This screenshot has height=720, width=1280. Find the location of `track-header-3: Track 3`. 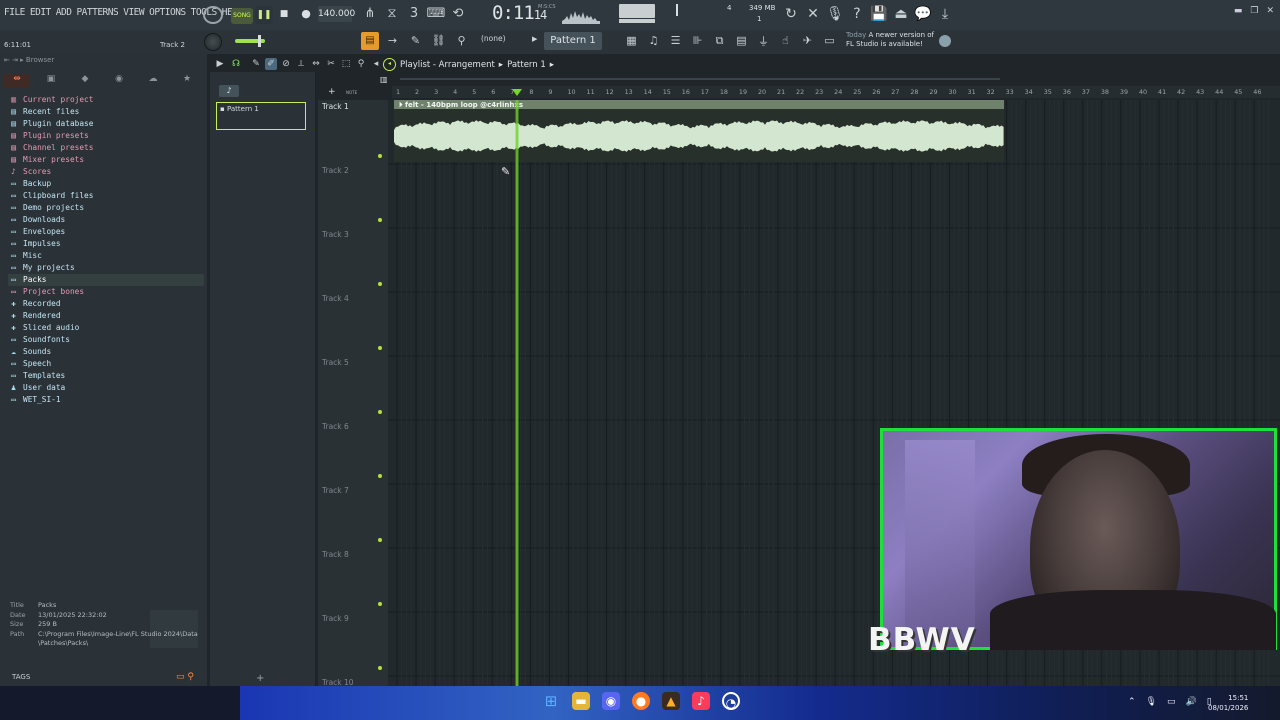

track-header-3: Track 3 is located at coordinates (353, 260).